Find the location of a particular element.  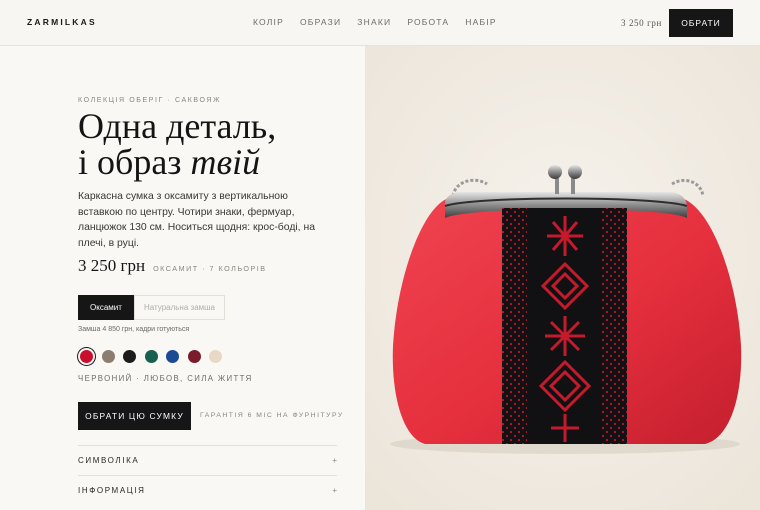

selected-color-caption: ЧЕРВОНИЙ · ЛЮБОВ, СИЛА ЖИТТЯ is located at coordinates (165, 378).